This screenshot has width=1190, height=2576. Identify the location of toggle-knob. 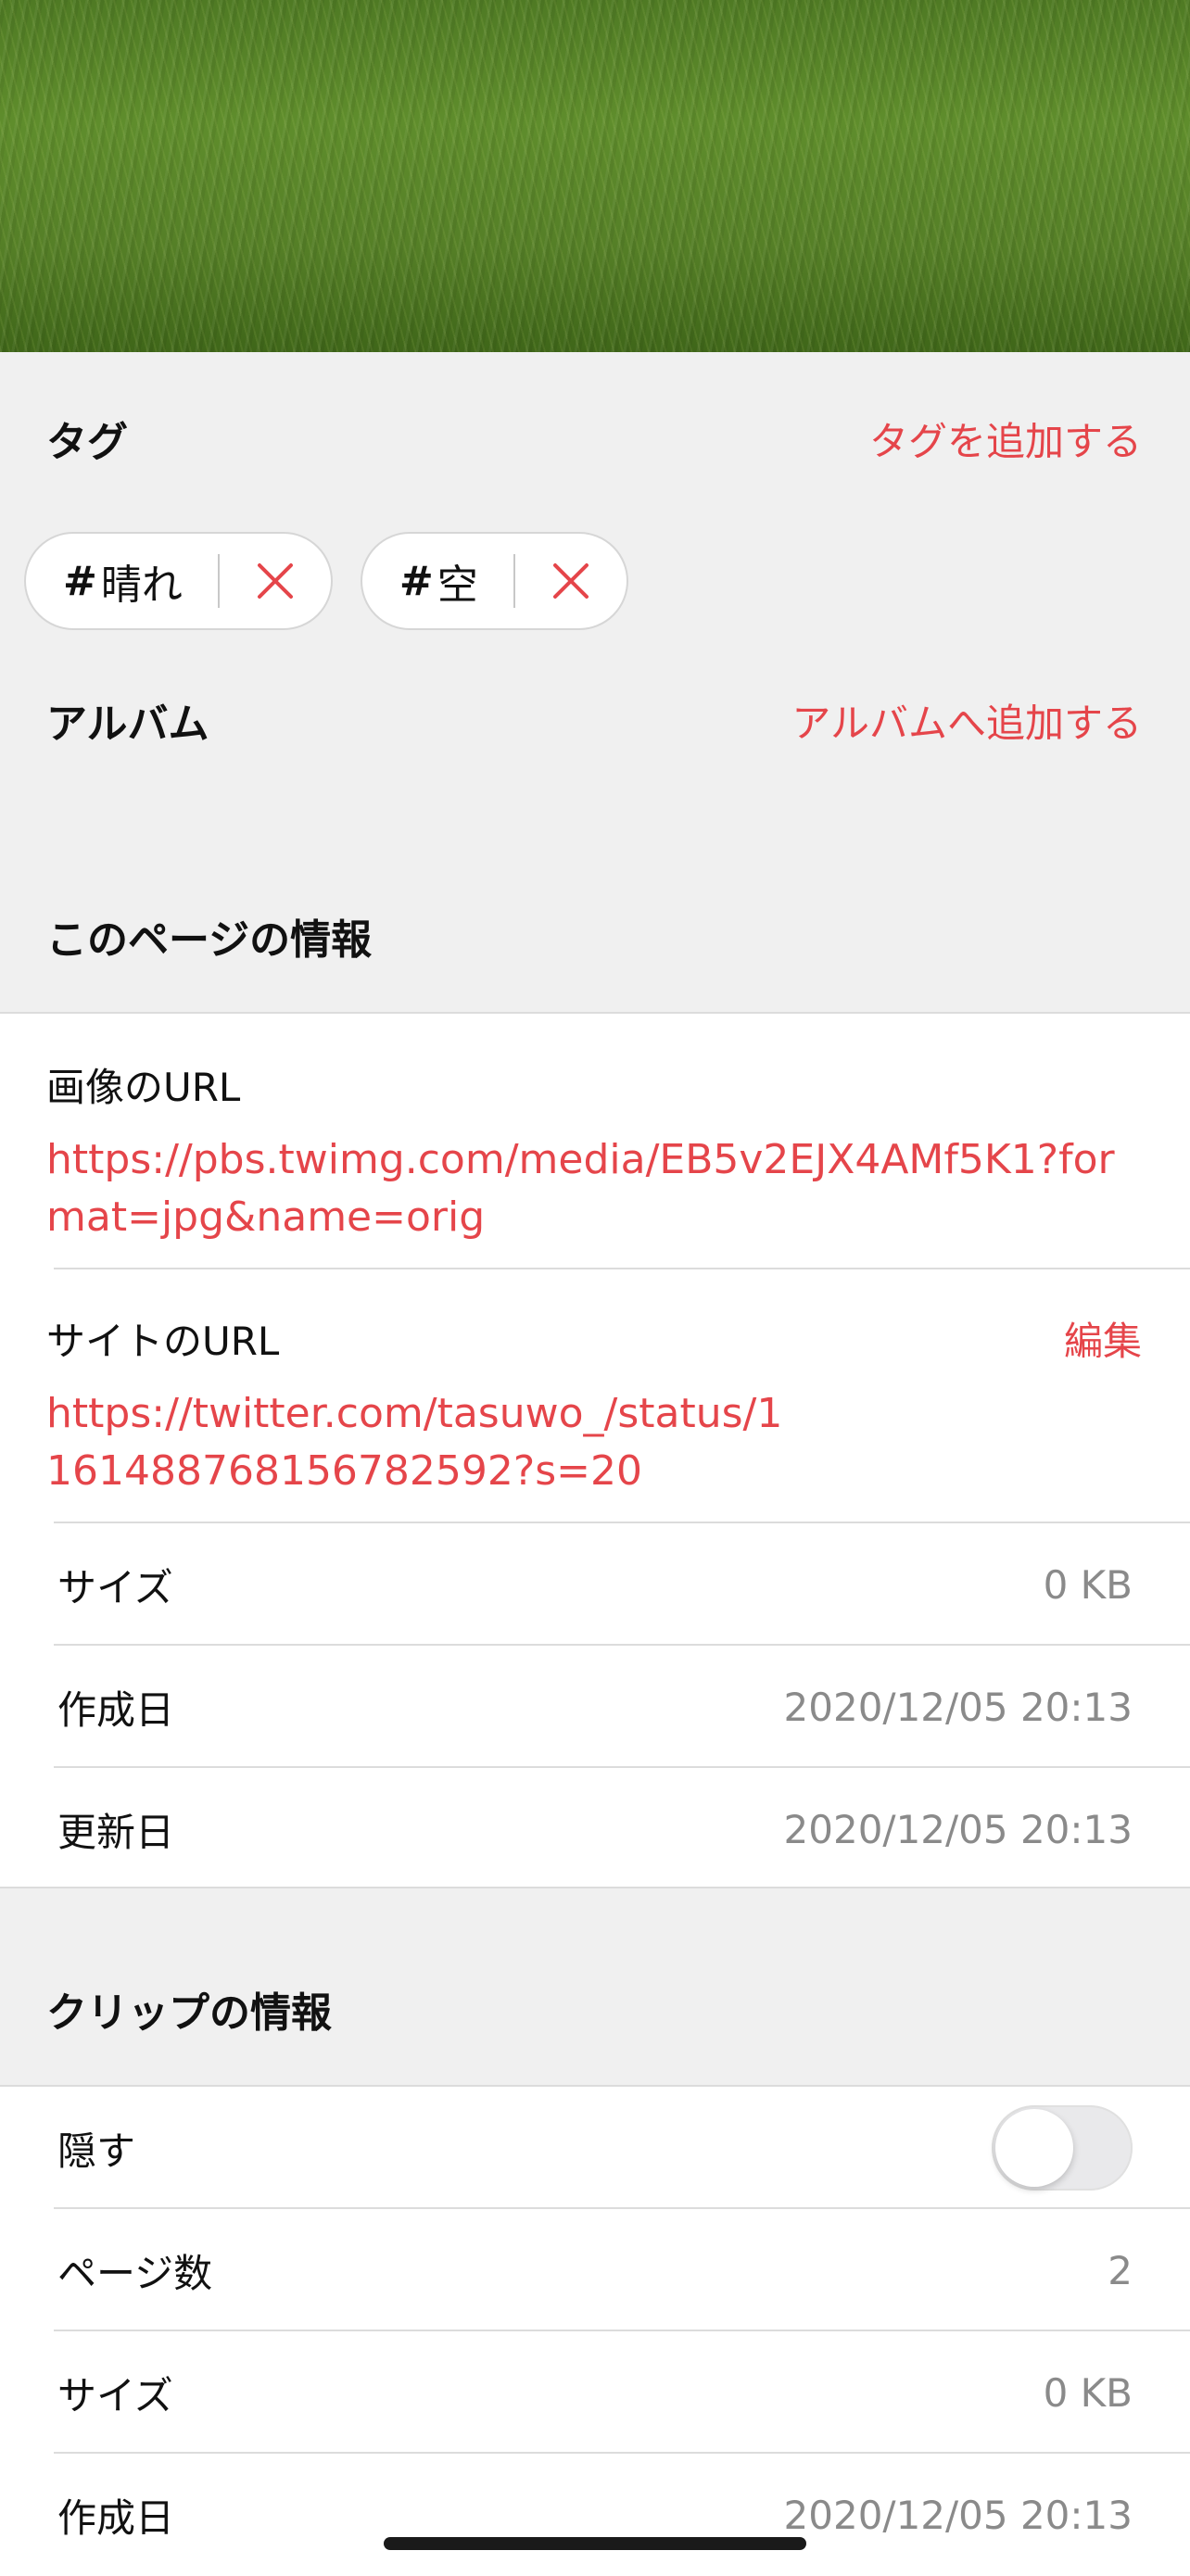
(1034, 2148).